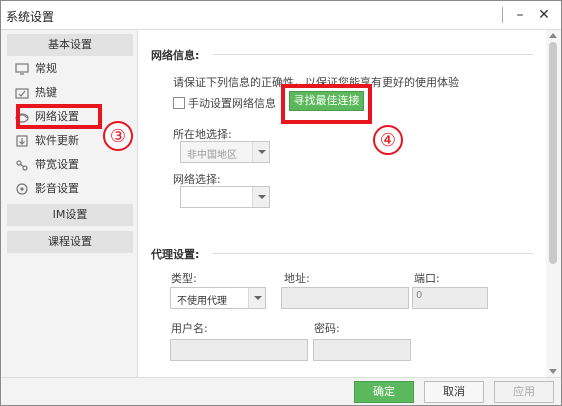 Image resolution: width=562 pixels, height=406 pixels. I want to click on highlight-network-item, so click(59, 116).